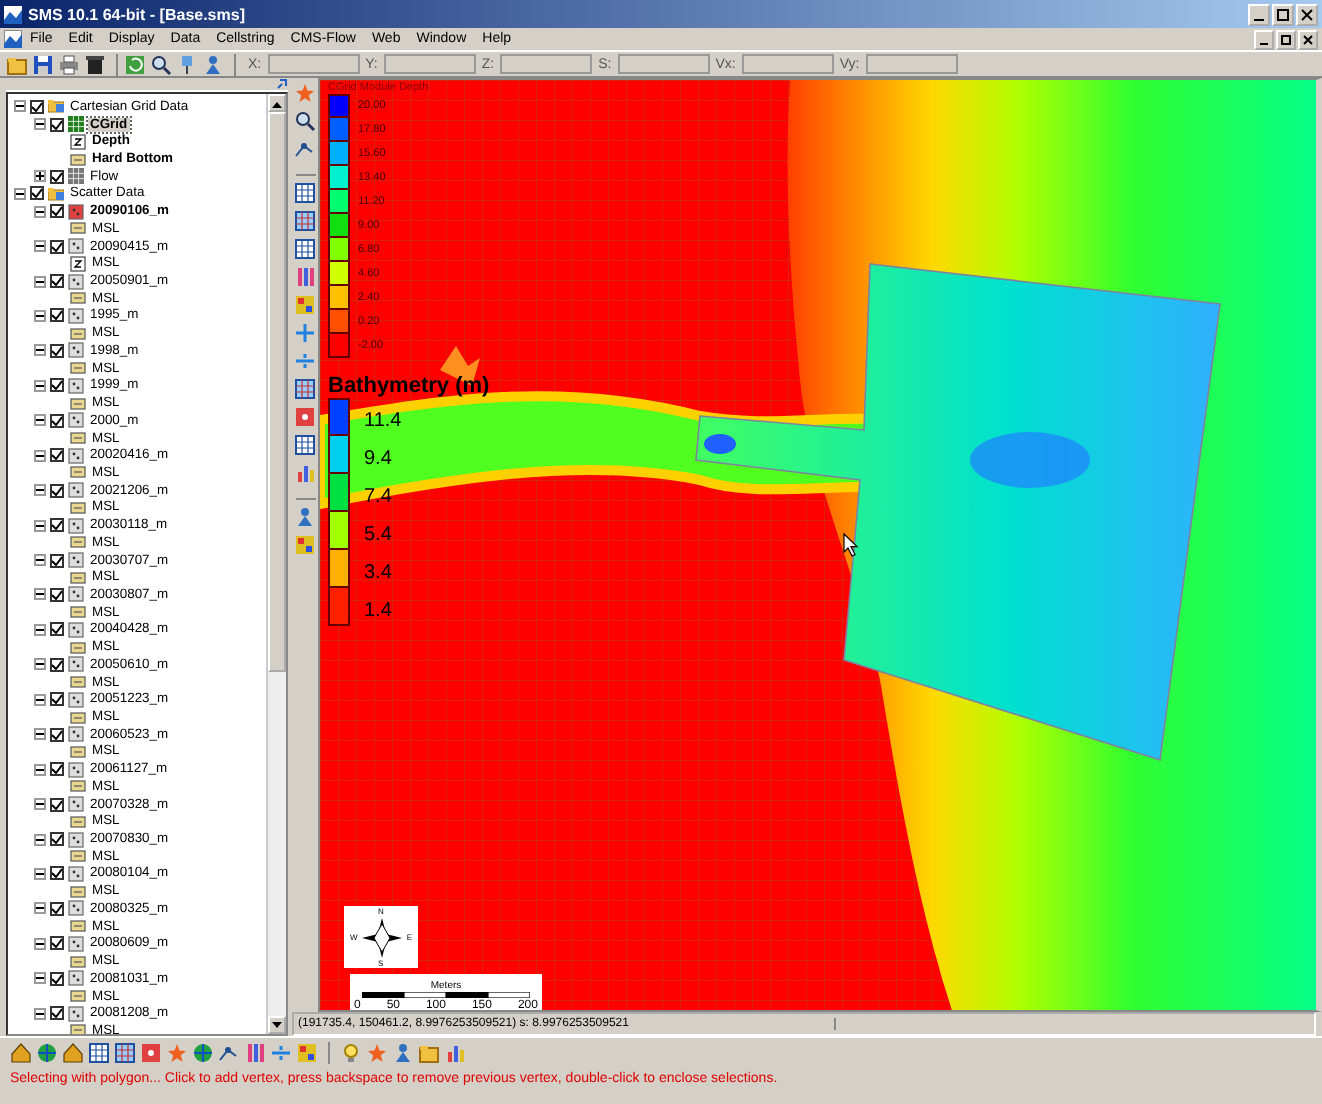 This screenshot has width=1322, height=1104. I want to click on expand-toggle, so click(40, 176).